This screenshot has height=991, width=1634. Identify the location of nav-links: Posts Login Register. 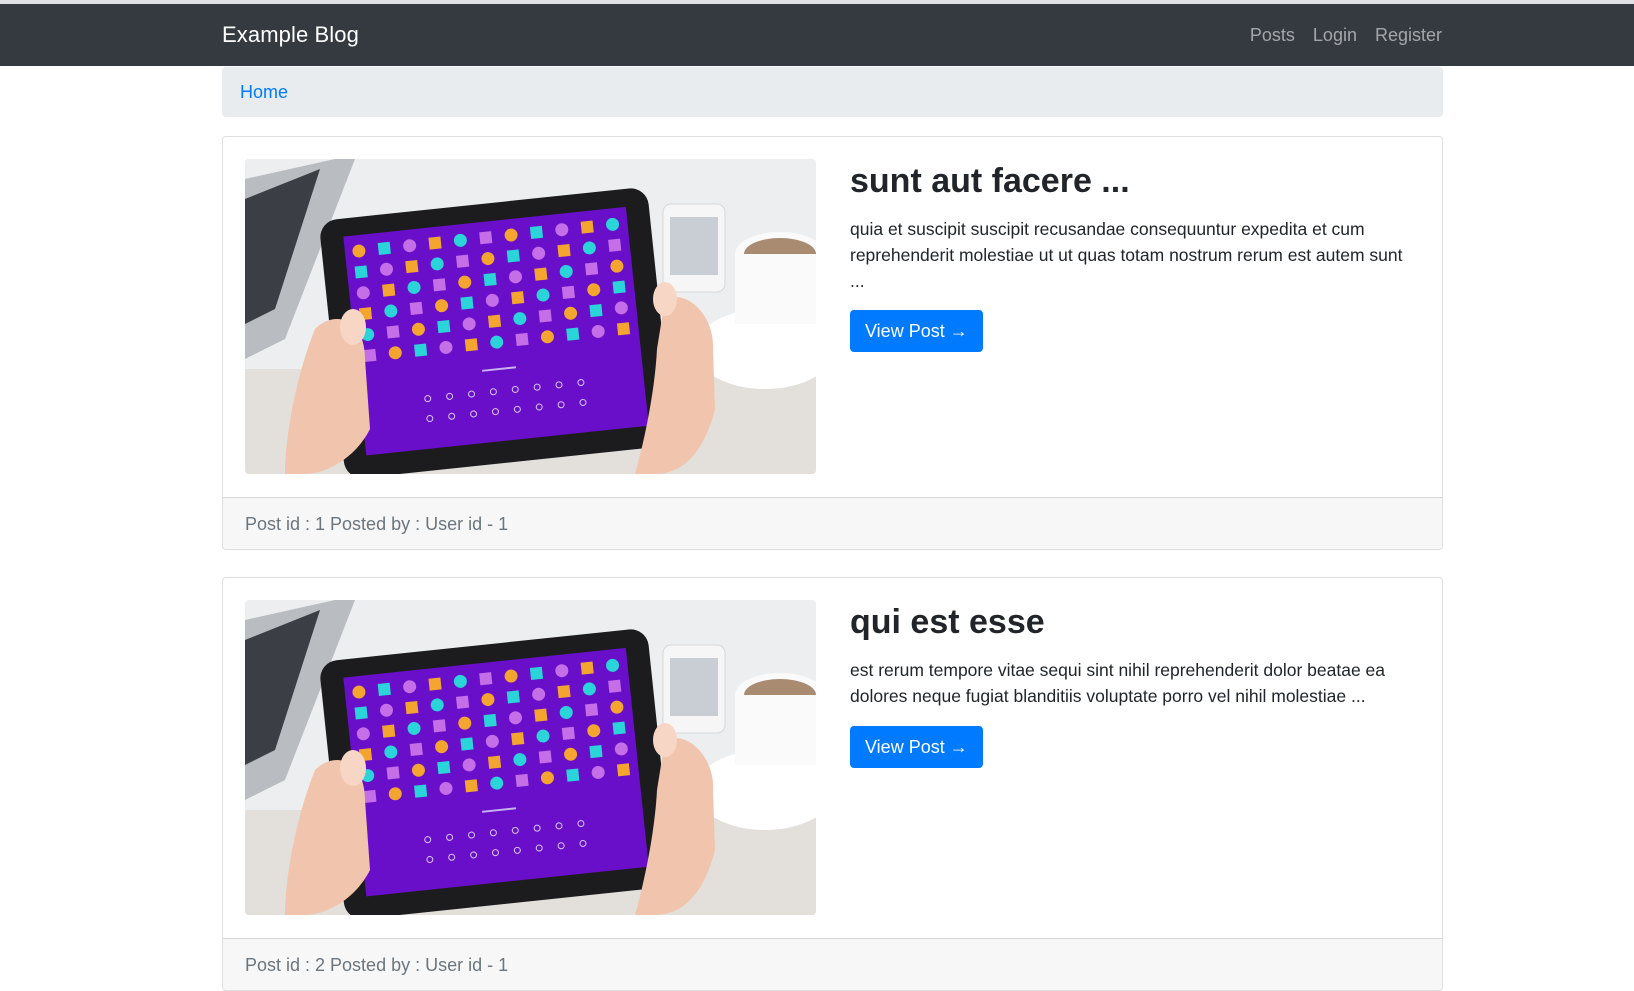
(1346, 35).